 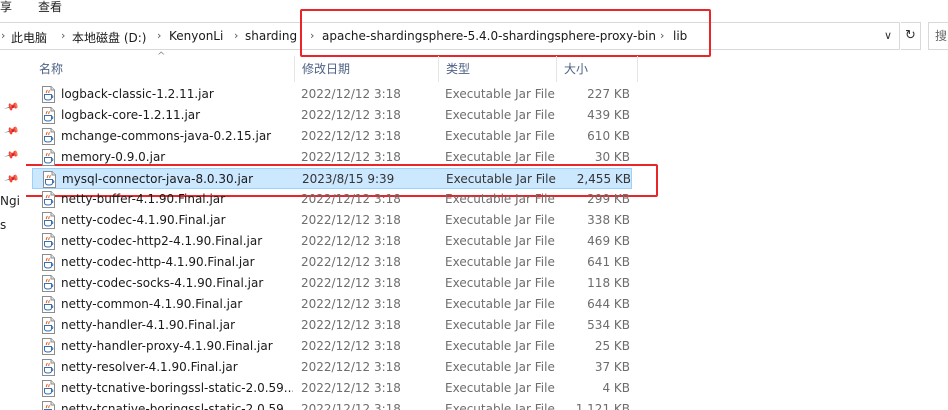 I want to click on file-name: logback-core-1.2.11.jar, so click(x=131, y=115).